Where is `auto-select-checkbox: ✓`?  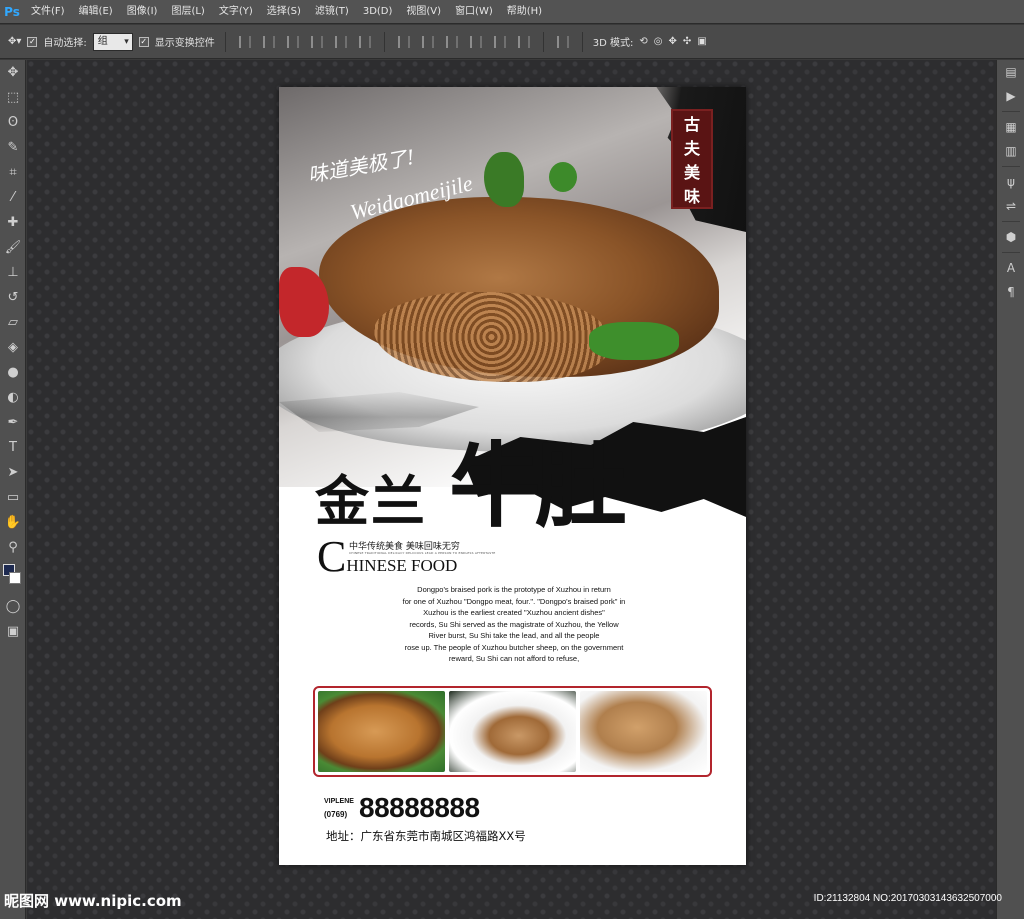 auto-select-checkbox: ✓ is located at coordinates (32, 41).